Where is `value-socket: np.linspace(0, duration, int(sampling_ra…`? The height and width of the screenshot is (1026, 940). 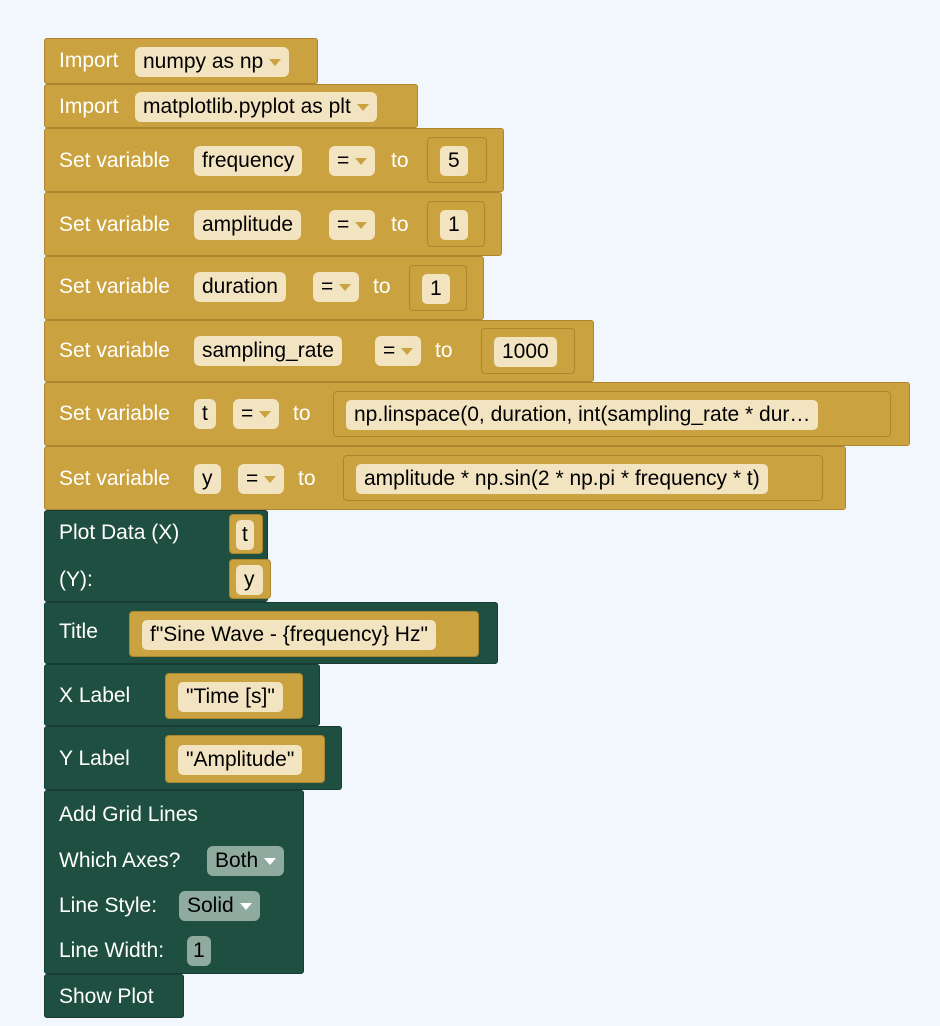
value-socket: np.linspace(0, duration, int(sampling_ra… is located at coordinates (612, 414).